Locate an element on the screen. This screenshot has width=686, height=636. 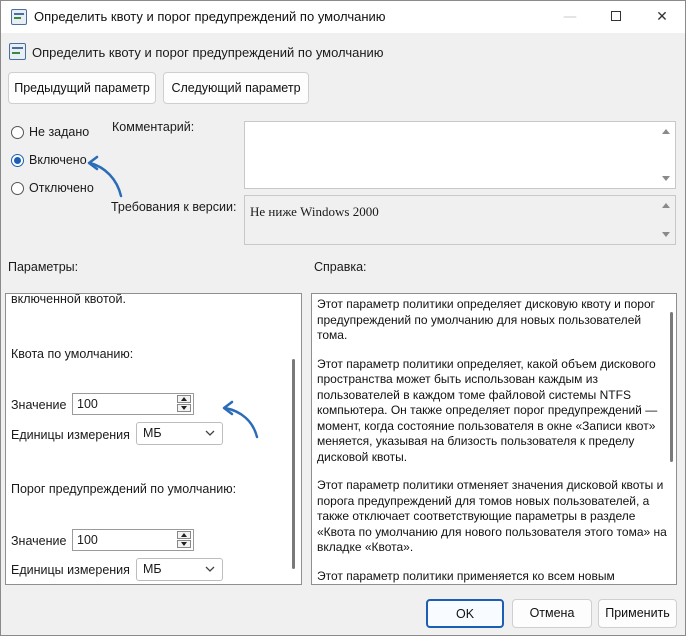
maximize-button is located at coordinates (616, 17).